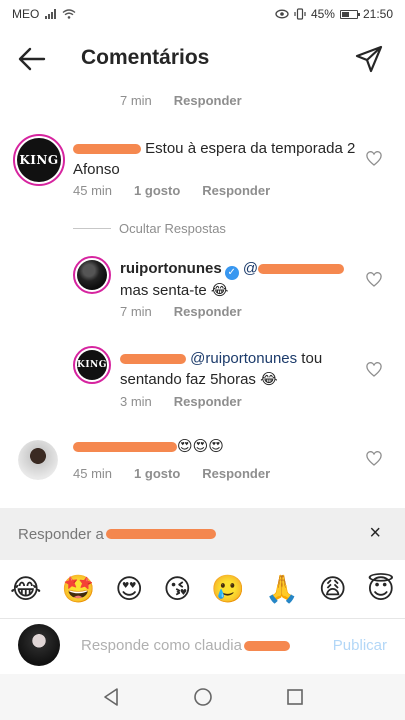 Image resolution: width=405 pixels, height=720 pixels. Describe the element at coordinates (282, 589) in the screenshot. I see `emoji-button: 🙏` at that location.